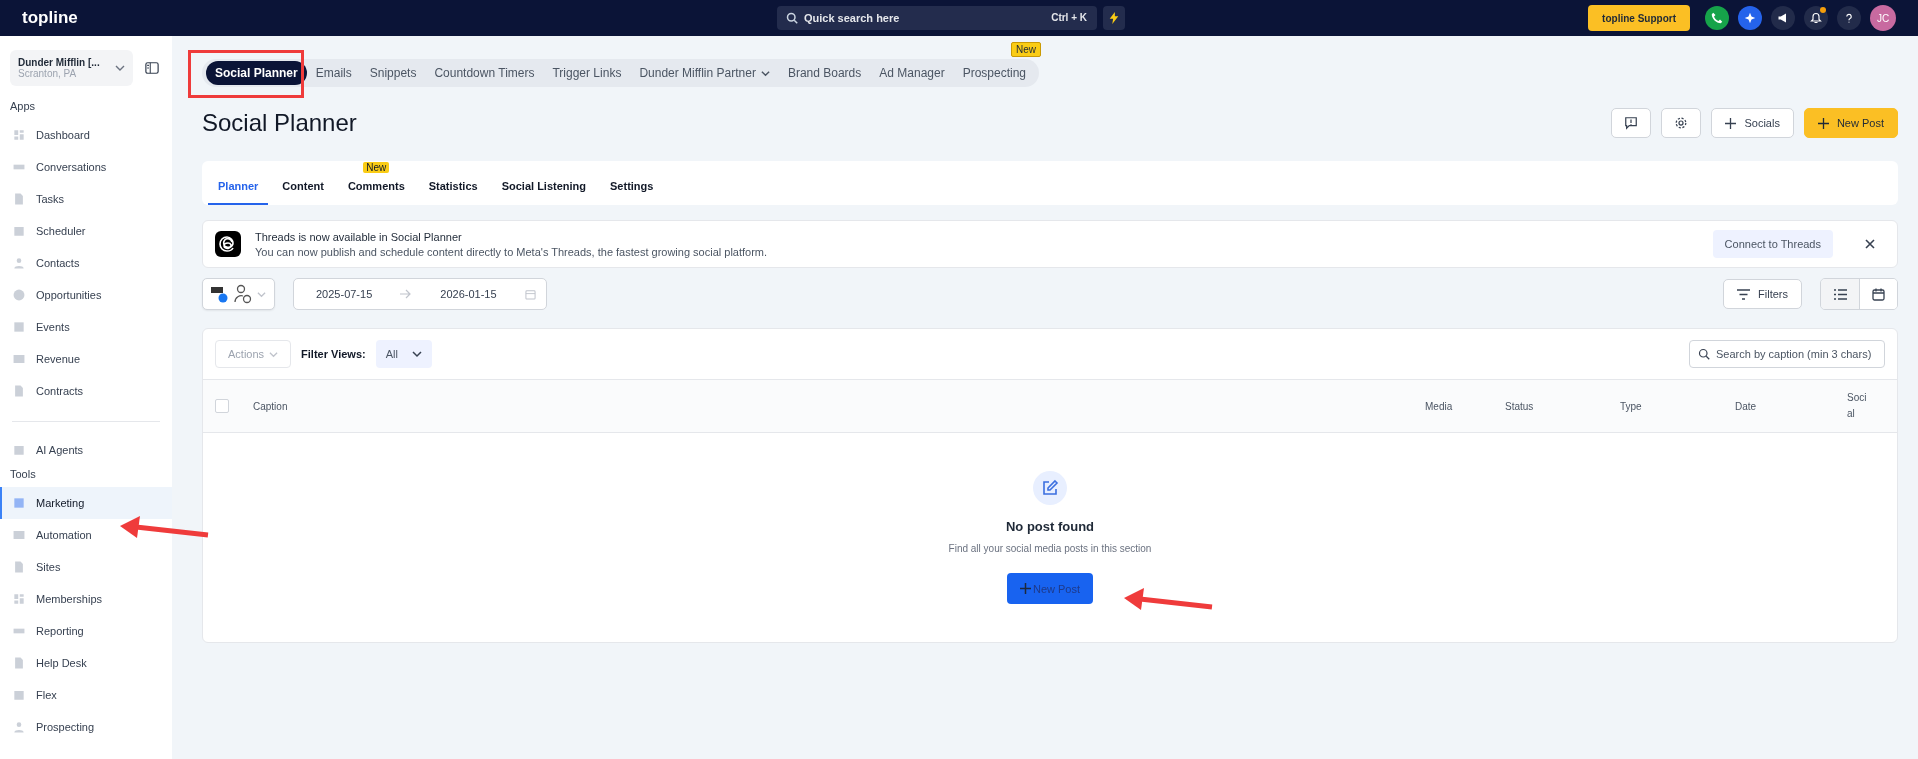 This screenshot has height=759, width=1918. I want to click on module-tab: Countdown Timers, so click(484, 73).